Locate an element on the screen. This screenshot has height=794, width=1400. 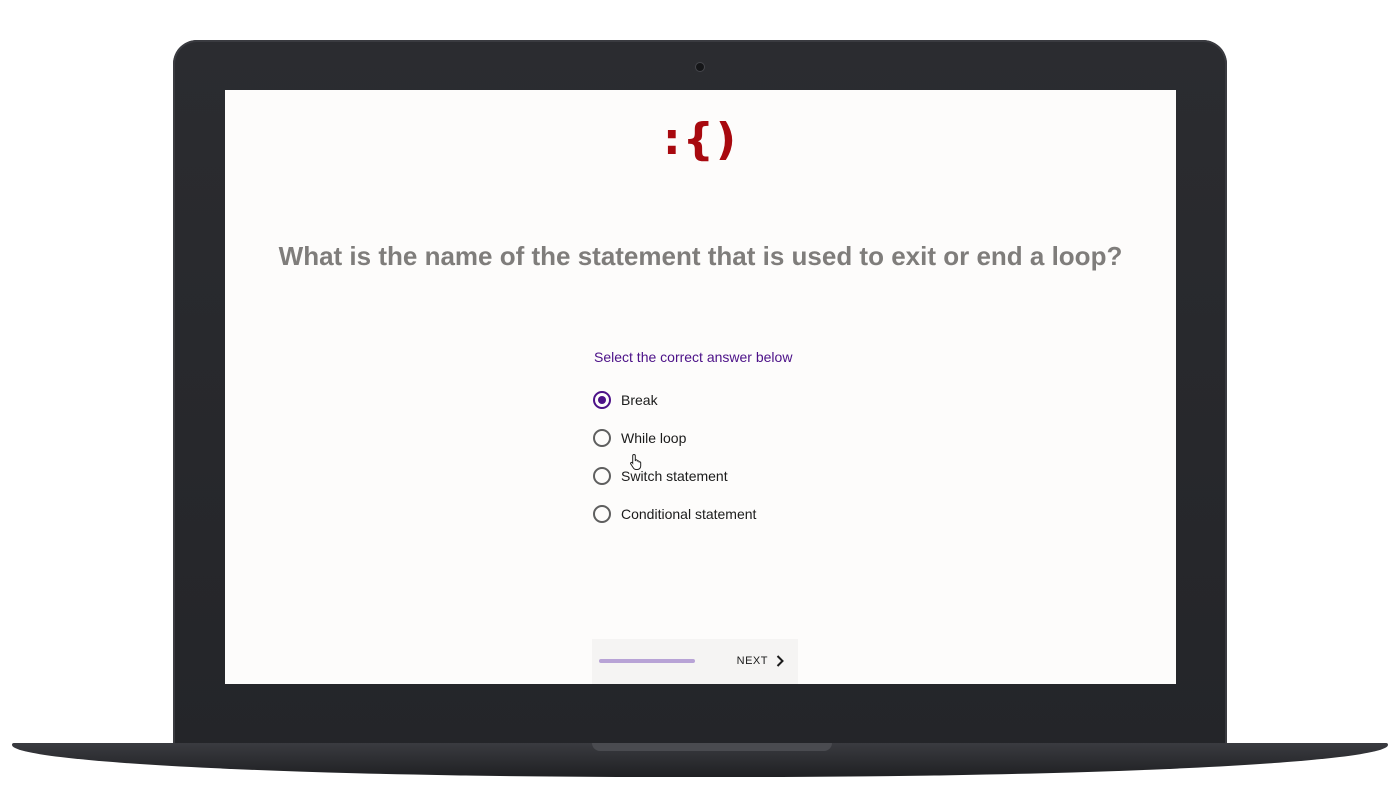
chevron-right-icon is located at coordinates (780, 661).